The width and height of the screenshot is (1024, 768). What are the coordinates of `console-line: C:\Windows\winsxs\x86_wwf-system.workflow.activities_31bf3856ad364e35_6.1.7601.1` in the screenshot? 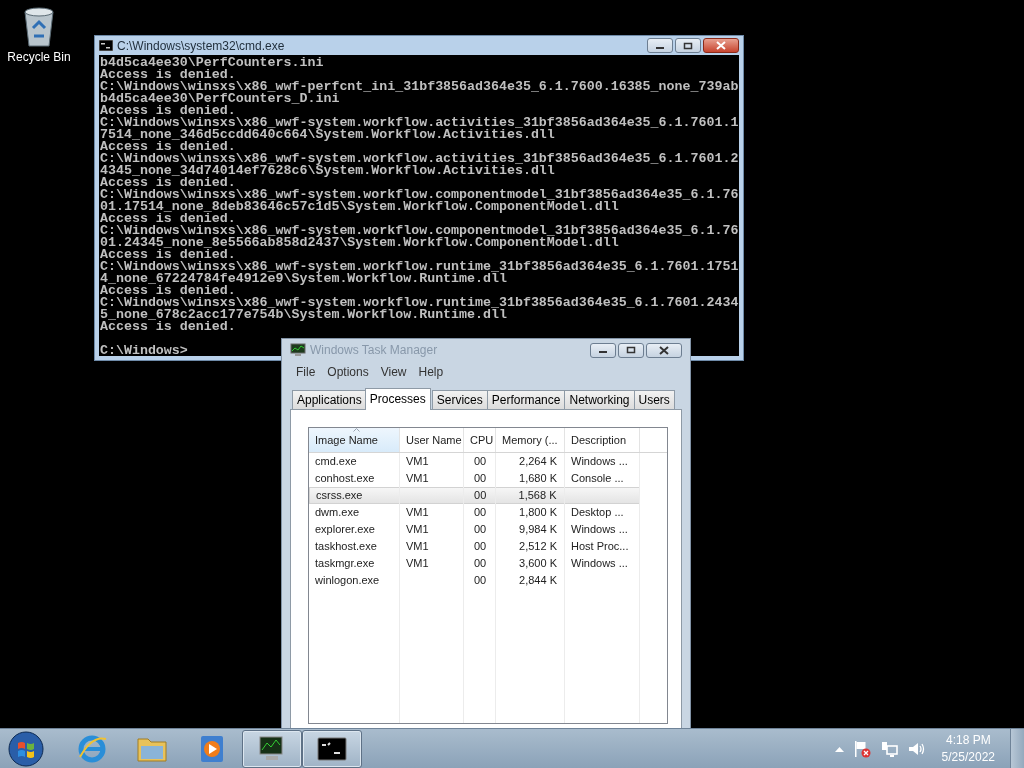 It's located at (419, 123).